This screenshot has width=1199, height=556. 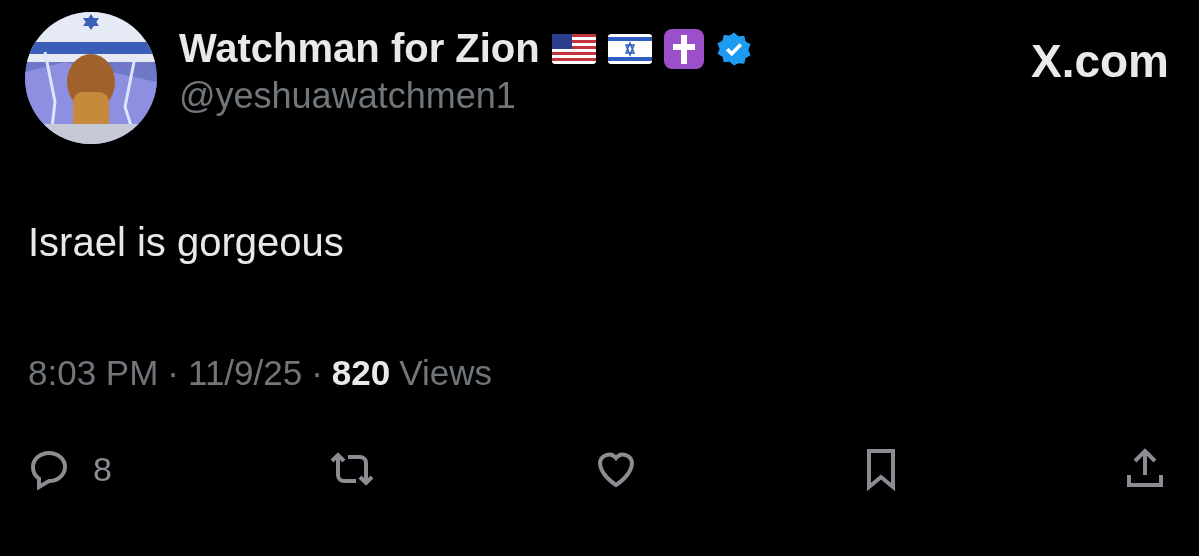 I want to click on username: @yeshuawatchmen1, so click(x=465, y=96).